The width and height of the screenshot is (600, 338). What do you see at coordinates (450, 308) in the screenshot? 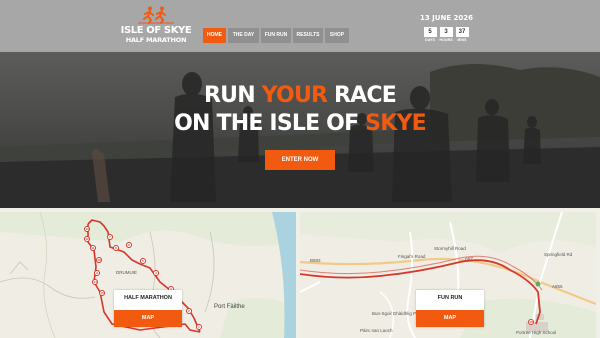
I see `fun-run-card: FUN RUN MAP` at bounding box center [450, 308].